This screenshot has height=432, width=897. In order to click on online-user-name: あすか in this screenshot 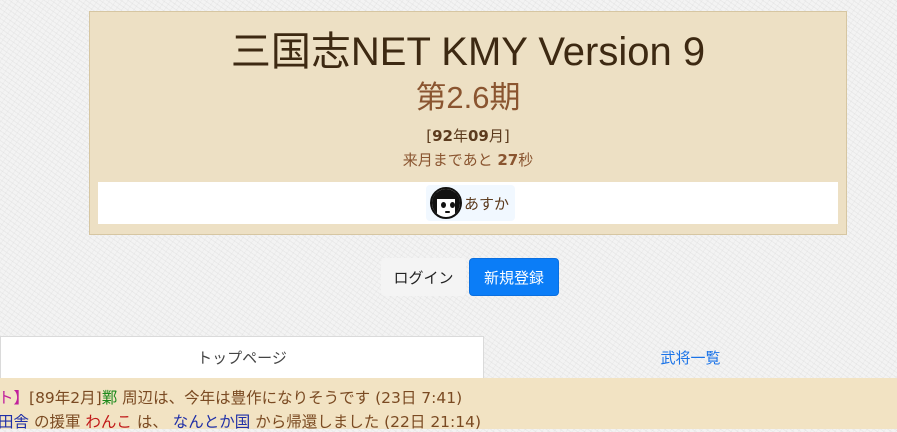, I will do `click(487, 203)`.